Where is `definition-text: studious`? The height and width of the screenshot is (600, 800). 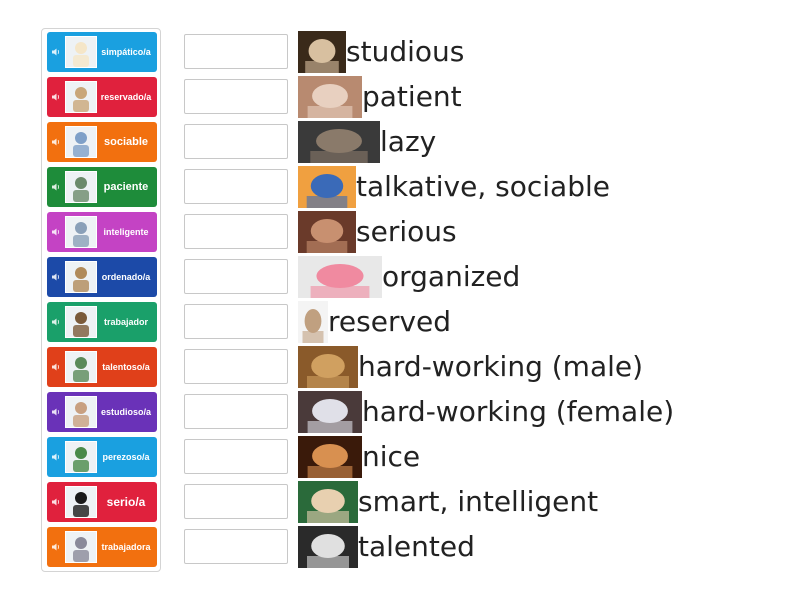
definition-text: studious is located at coordinates (405, 51).